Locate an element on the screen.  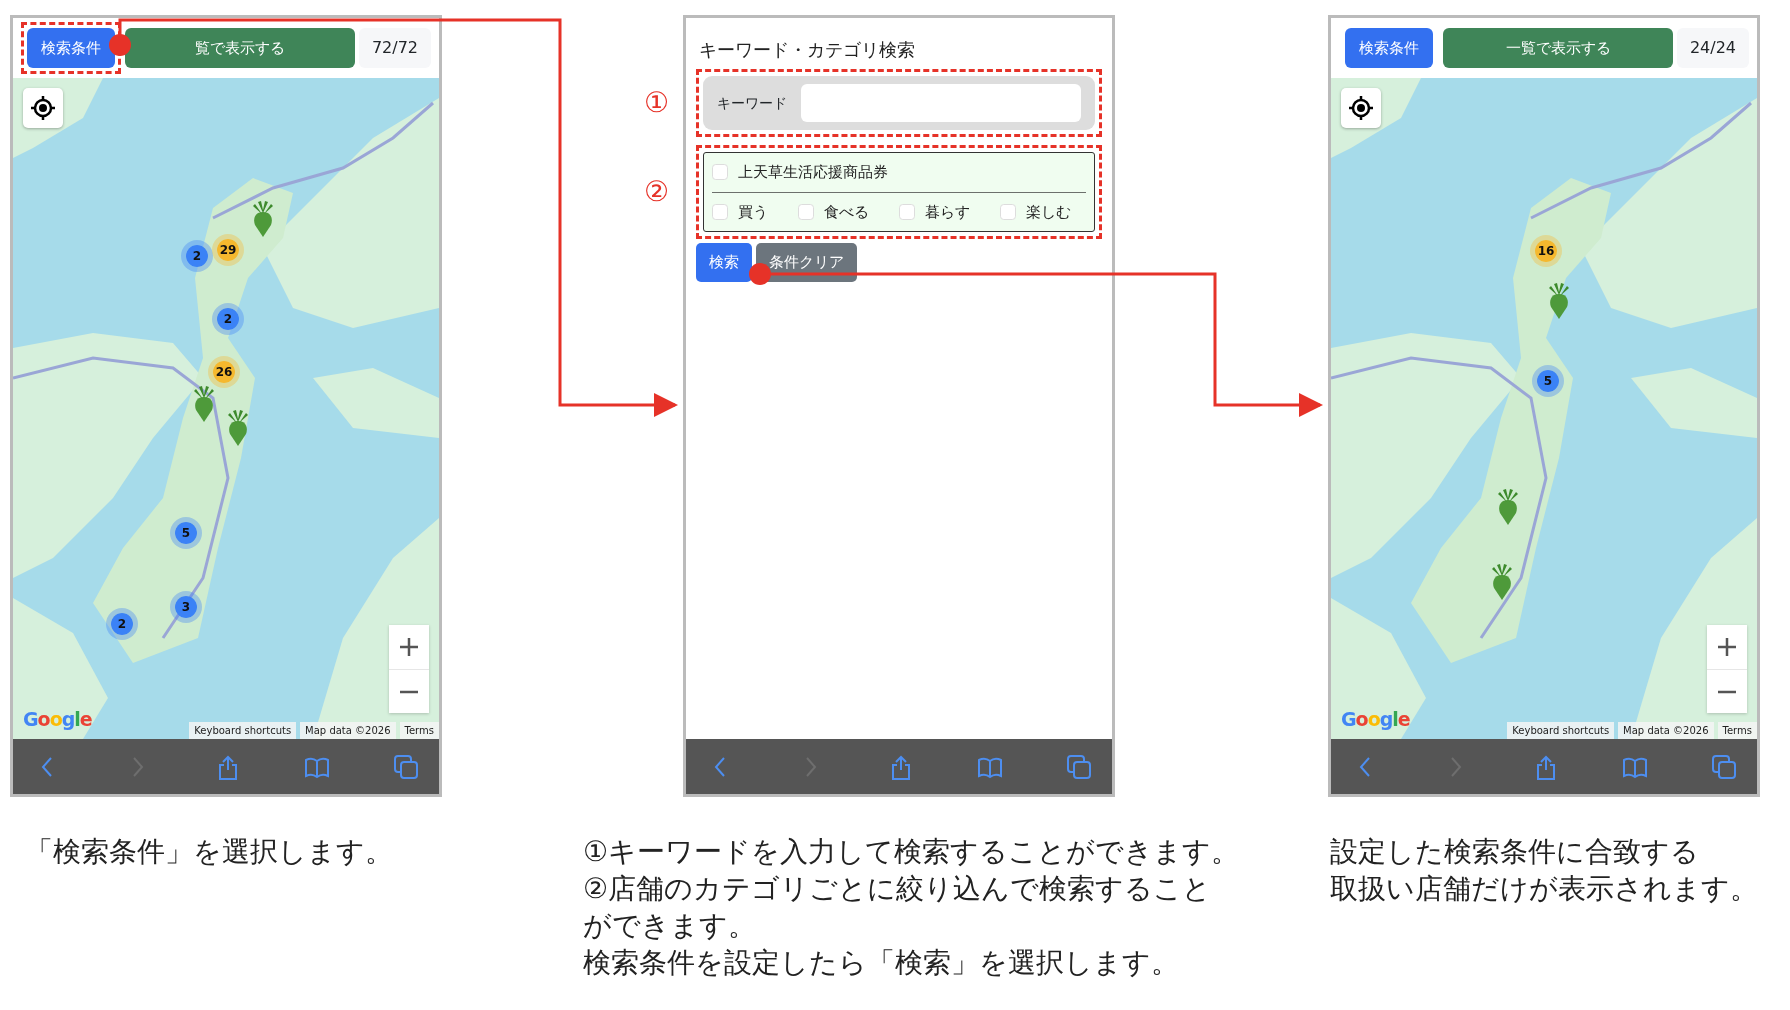
list-view-button: 一覧で表示する is located at coordinates (1558, 48).